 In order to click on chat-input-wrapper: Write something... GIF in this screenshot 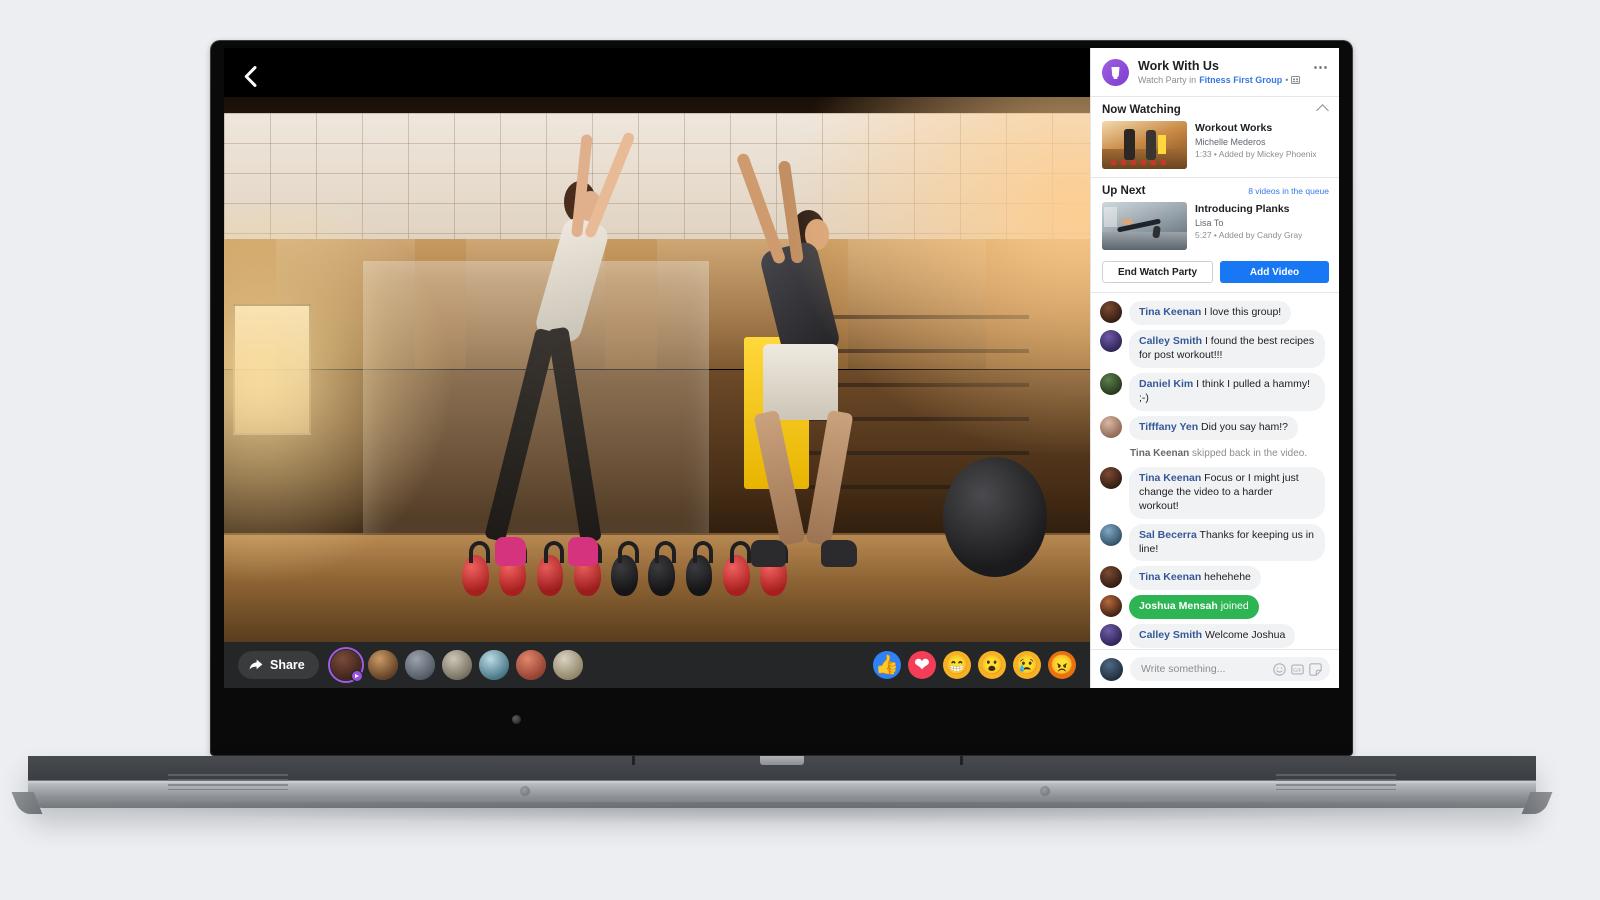, I will do `click(1230, 669)`.